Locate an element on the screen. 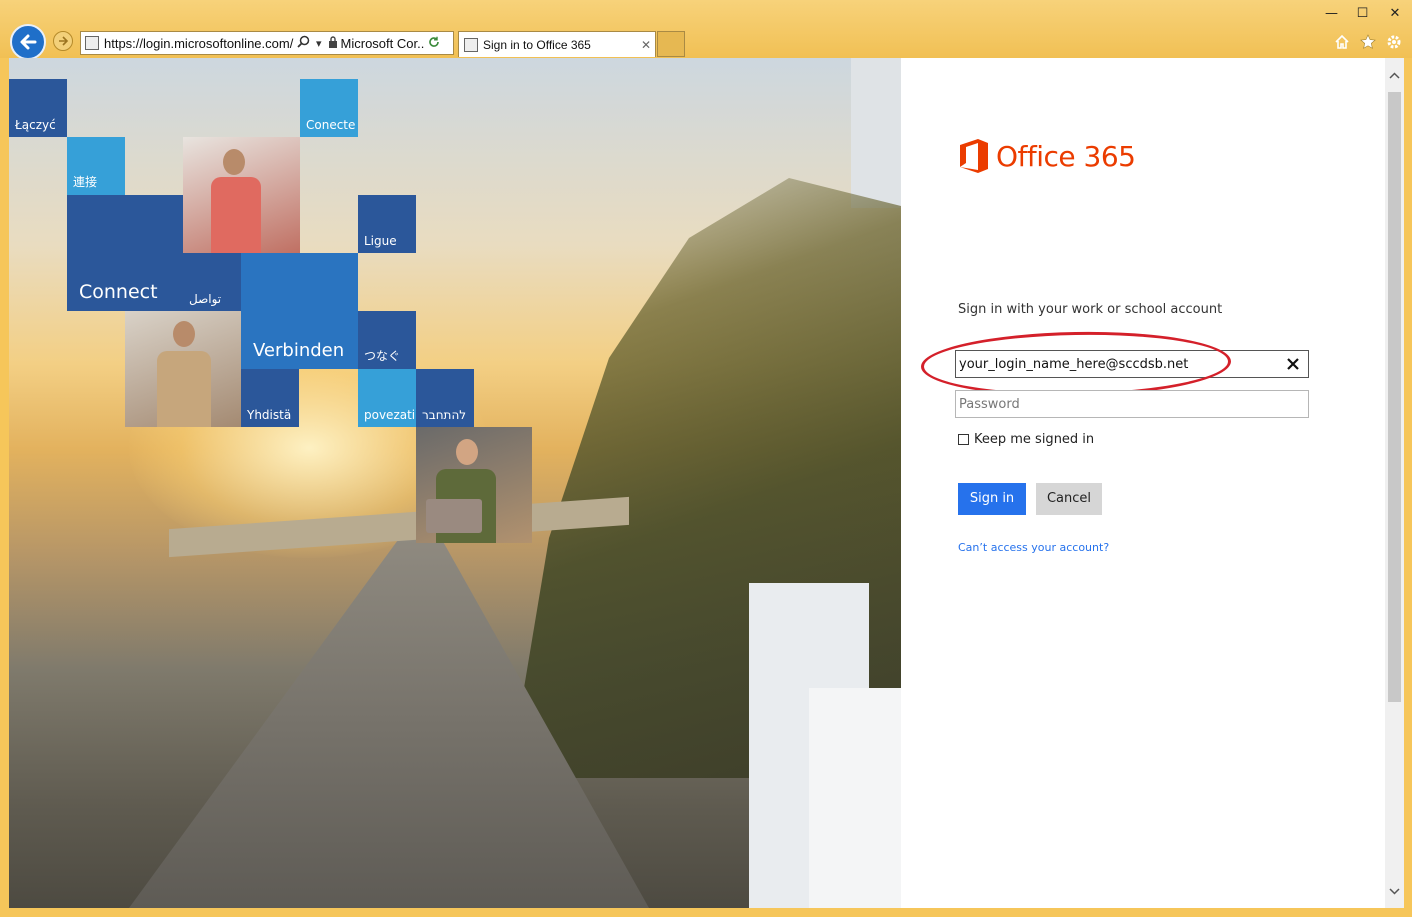  tile-photo-man is located at coordinates (183, 369).